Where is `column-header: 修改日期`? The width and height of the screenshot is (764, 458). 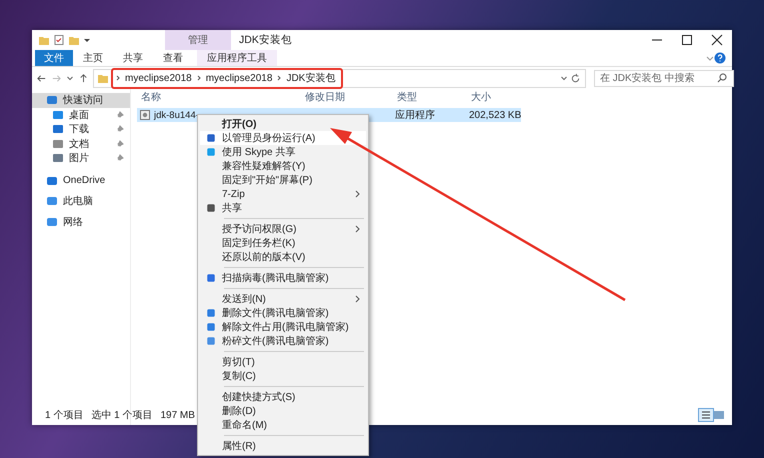
column-header: 修改日期 is located at coordinates (347, 97).